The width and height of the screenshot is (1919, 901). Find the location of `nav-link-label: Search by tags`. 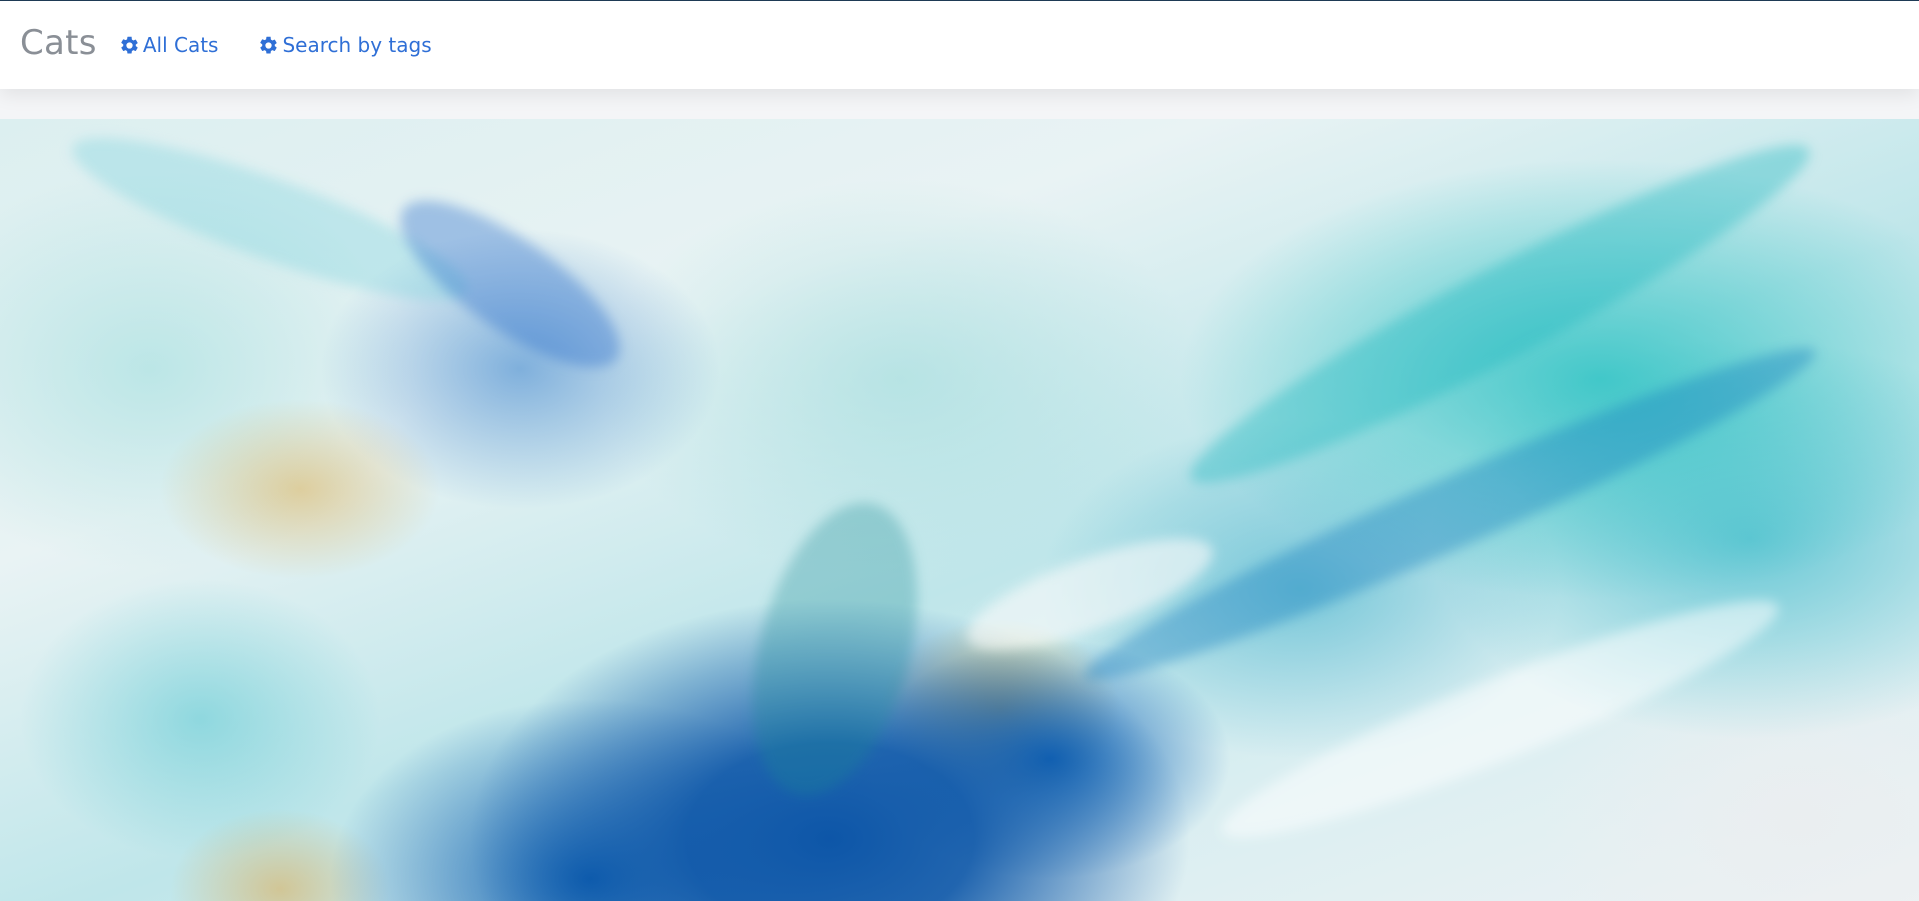

nav-link-label: Search by tags is located at coordinates (357, 45).